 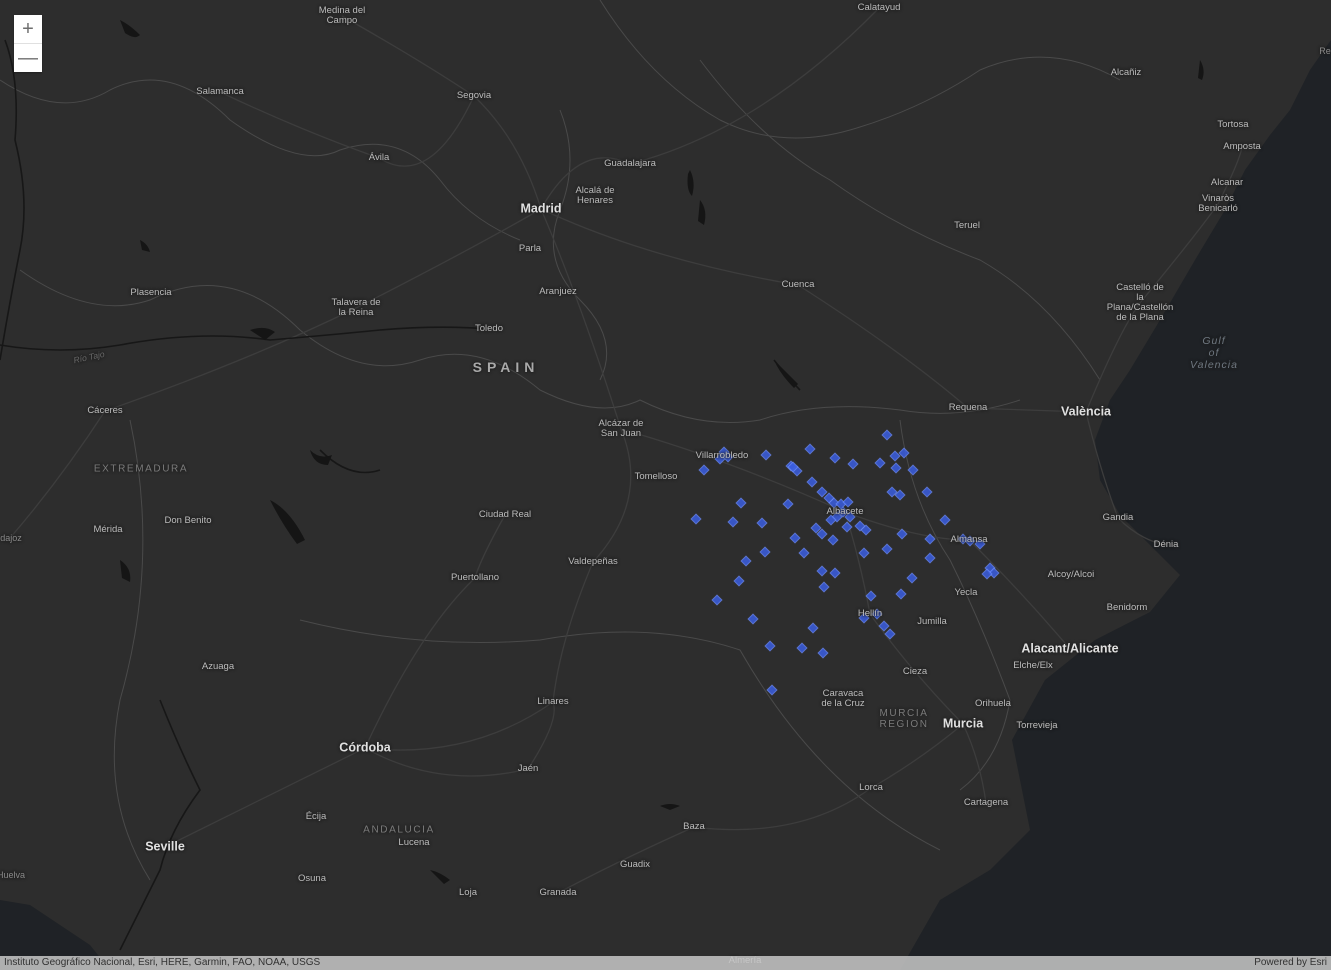 What do you see at coordinates (845, 511) in the screenshot?
I see `city-label: Albacete` at bounding box center [845, 511].